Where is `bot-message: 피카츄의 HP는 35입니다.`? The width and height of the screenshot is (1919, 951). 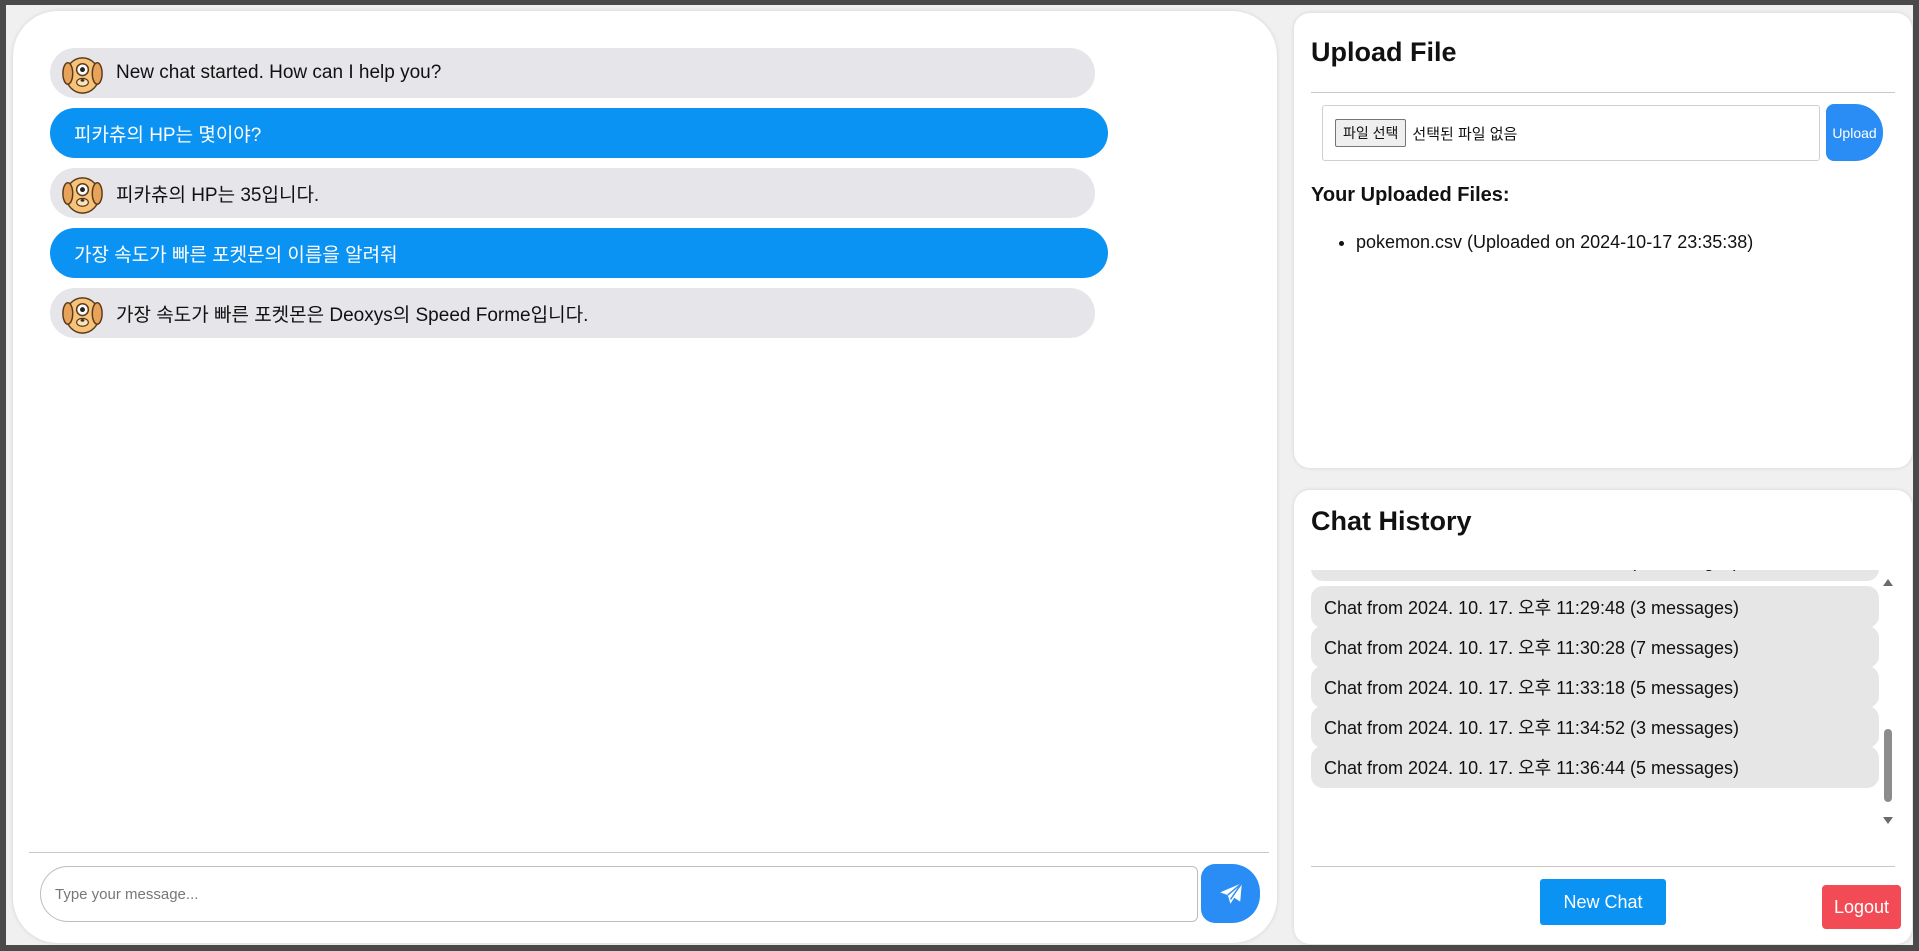
bot-message: 피카츄의 HP는 35입니다. is located at coordinates (572, 193).